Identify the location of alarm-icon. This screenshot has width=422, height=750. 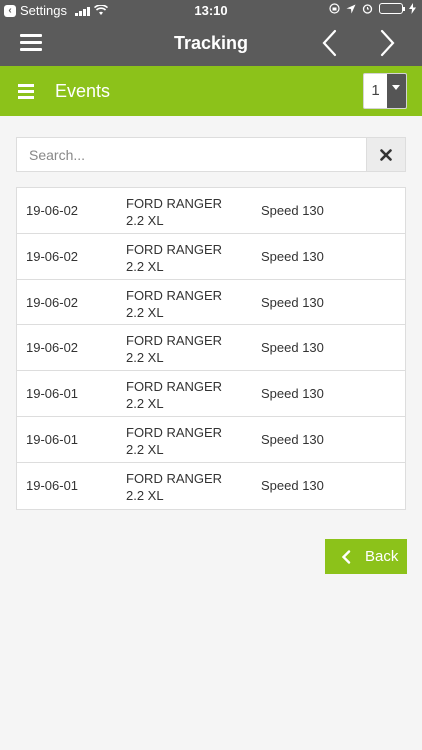
(367, 9).